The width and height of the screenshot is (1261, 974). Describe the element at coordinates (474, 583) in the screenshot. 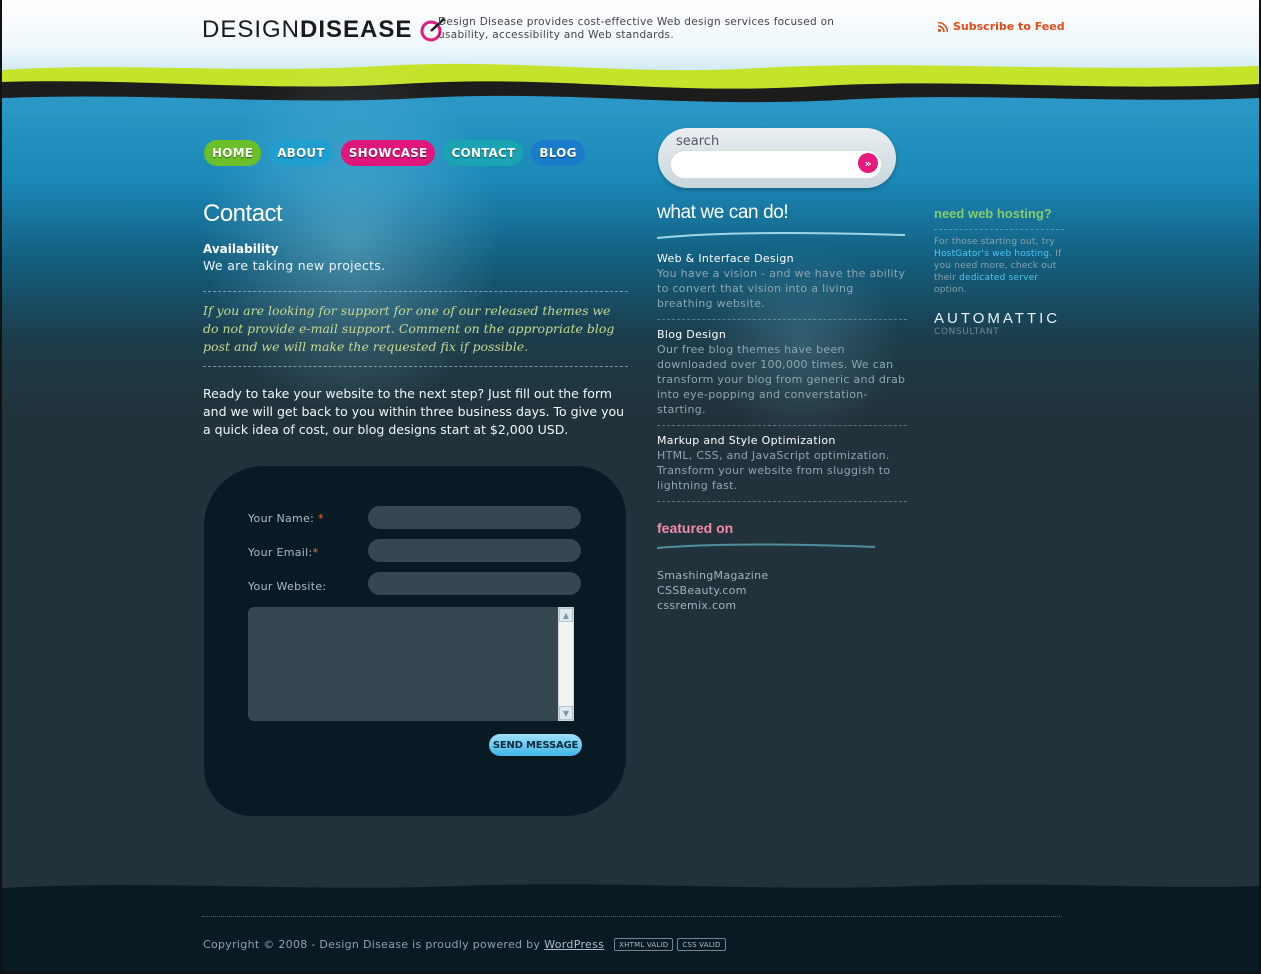

I see `website-field` at that location.